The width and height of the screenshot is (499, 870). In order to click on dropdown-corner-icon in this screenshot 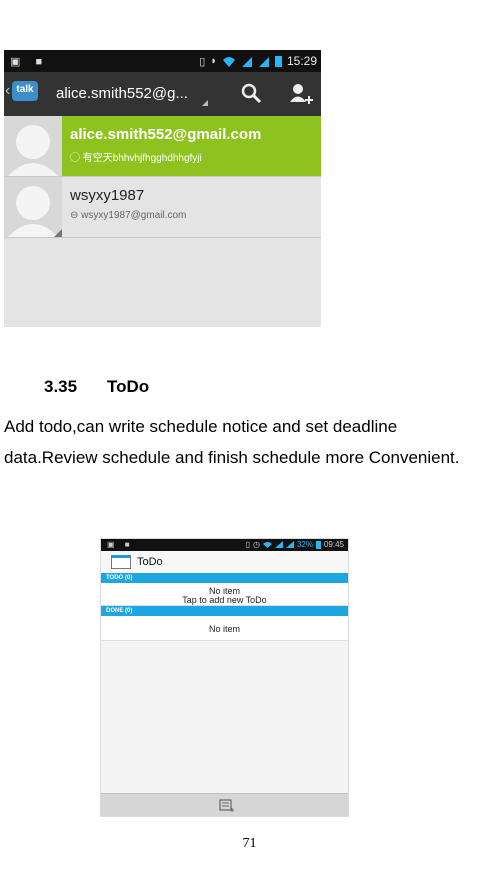, I will do `click(205, 103)`.